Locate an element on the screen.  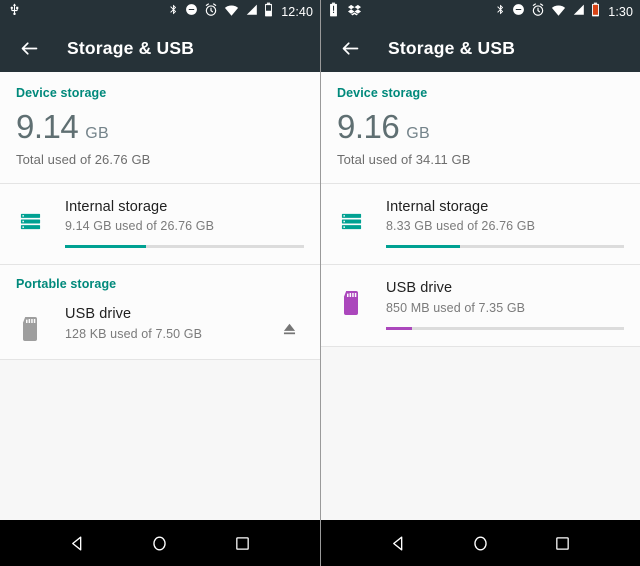
internal-storage-subtitle: 9.14 GB used of 26.76 GB is located at coordinates (140, 226).